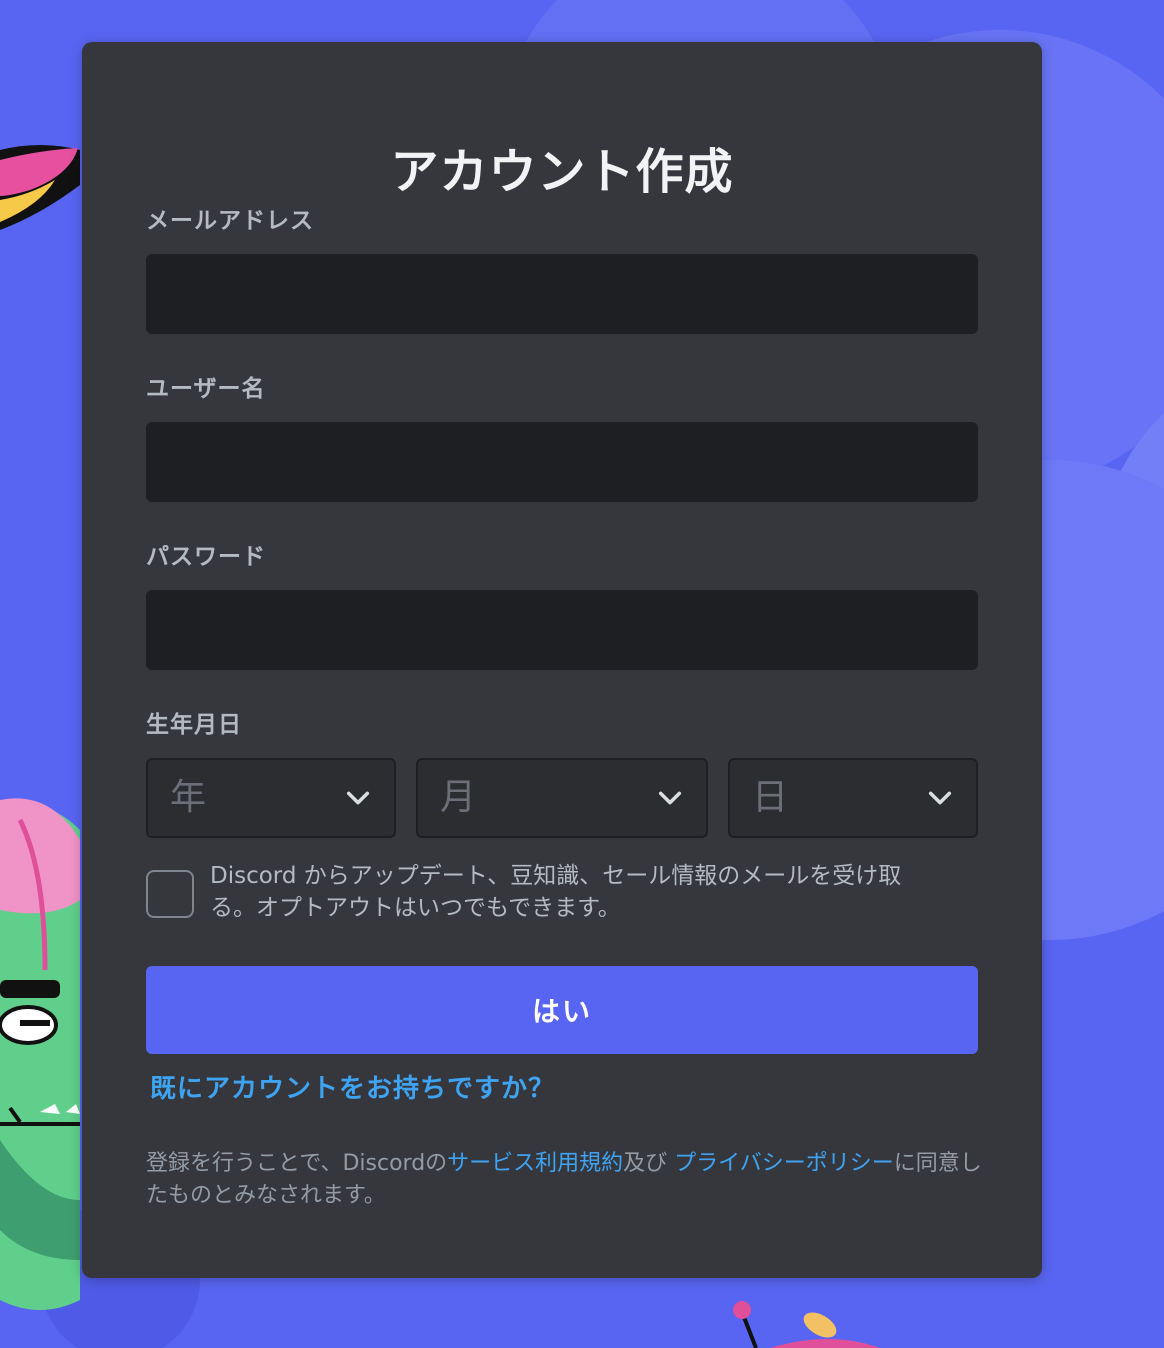 Image resolution: width=1164 pixels, height=1348 pixels. I want to click on password-field, so click(562, 630).